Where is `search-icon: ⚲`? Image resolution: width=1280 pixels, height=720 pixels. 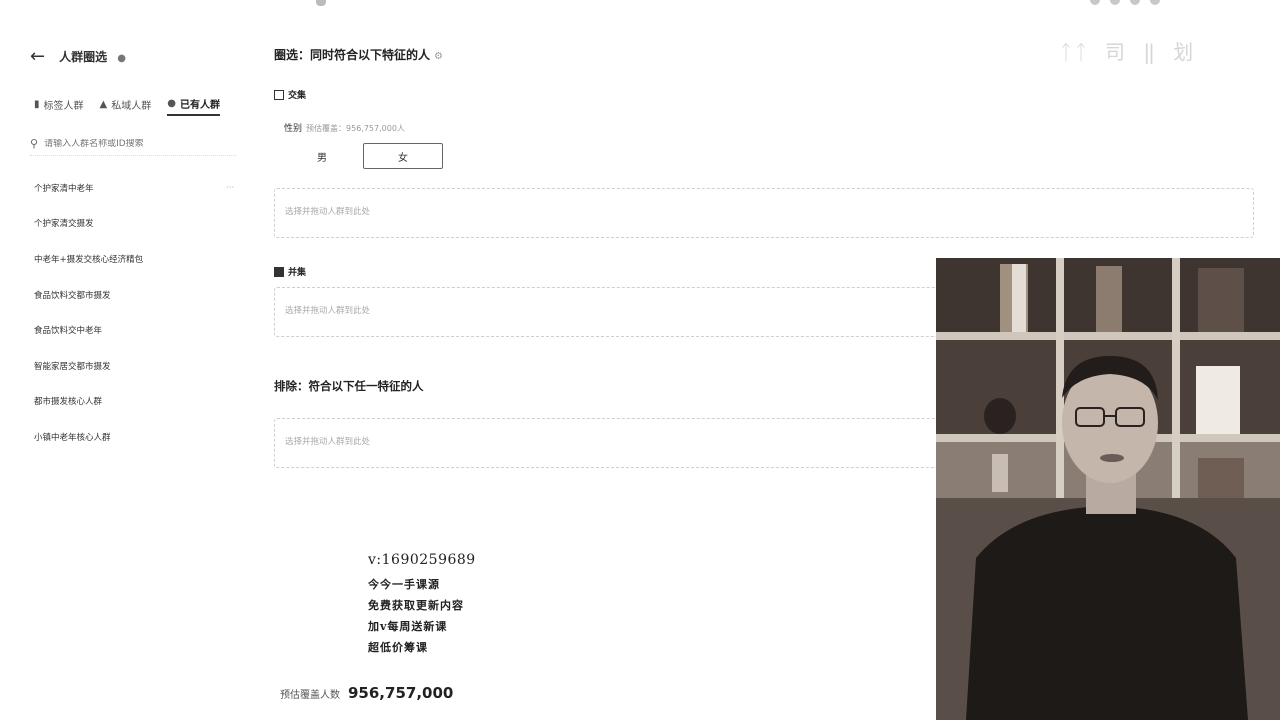
search-icon: ⚲ is located at coordinates (34, 143).